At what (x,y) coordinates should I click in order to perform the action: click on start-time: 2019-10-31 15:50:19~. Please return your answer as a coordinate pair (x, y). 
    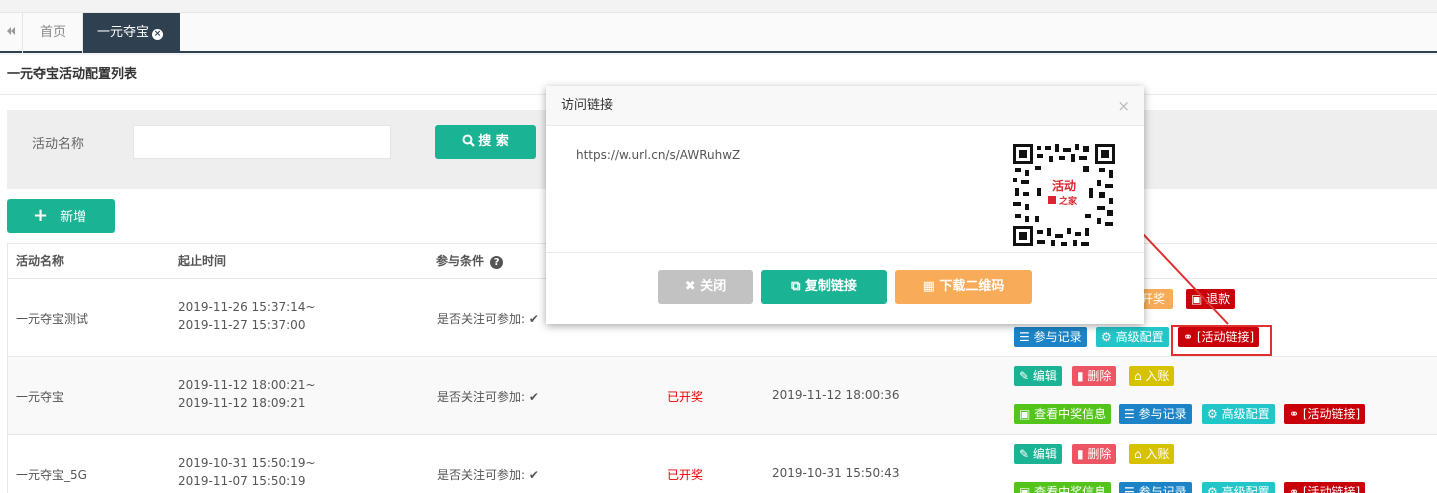
    Looking at the image, I should click on (247, 463).